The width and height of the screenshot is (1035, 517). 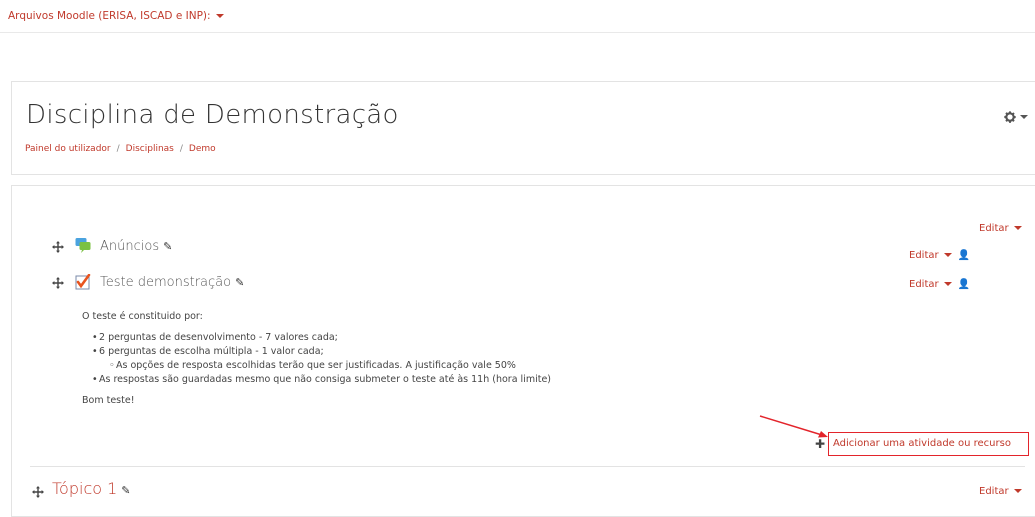 What do you see at coordinates (527, 466) in the screenshot?
I see `section-divider` at bounding box center [527, 466].